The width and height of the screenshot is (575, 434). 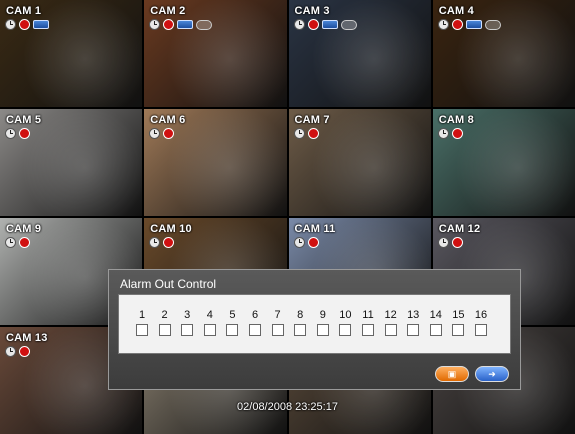 I want to click on camera-label: CAM 11, so click(x=315, y=229).